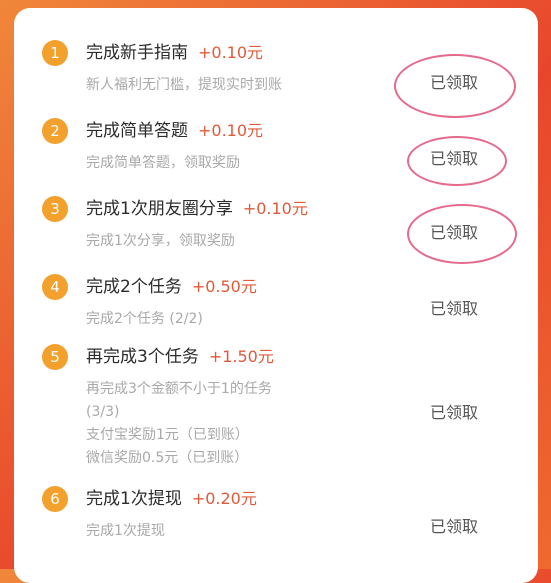  Describe the element at coordinates (163, 163) in the screenshot. I see `task-description-line: 完成简单答题，领取奖励` at that location.